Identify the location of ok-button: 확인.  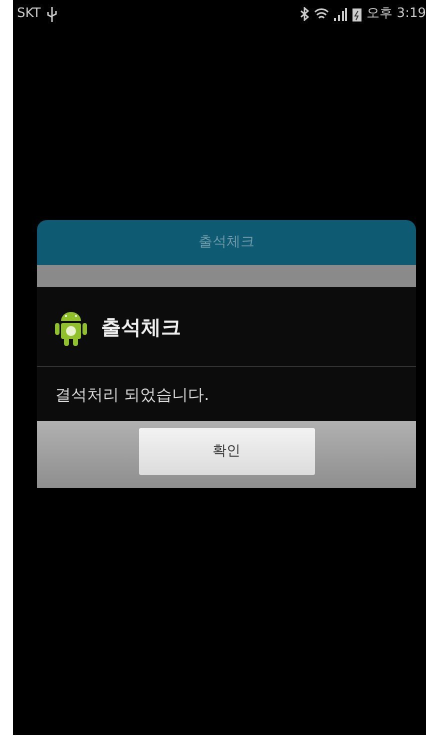
(226, 451).